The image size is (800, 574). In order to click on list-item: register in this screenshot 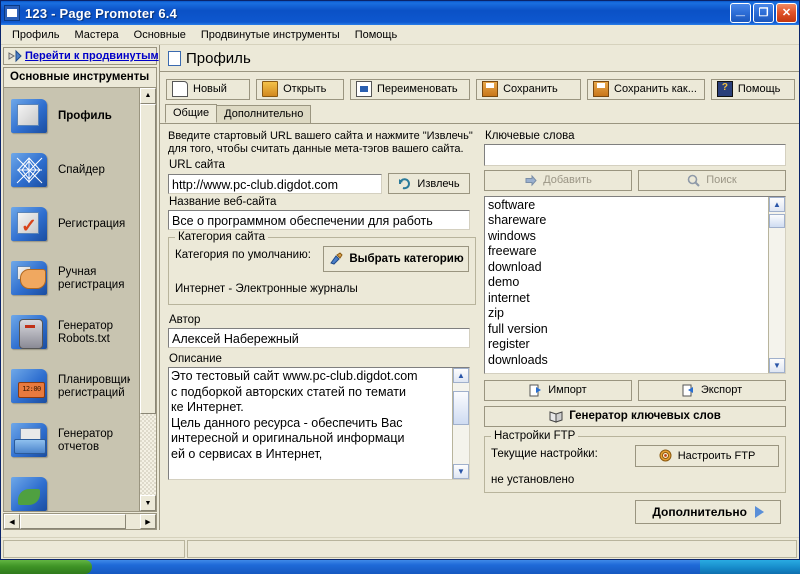, I will do `click(628, 345)`.